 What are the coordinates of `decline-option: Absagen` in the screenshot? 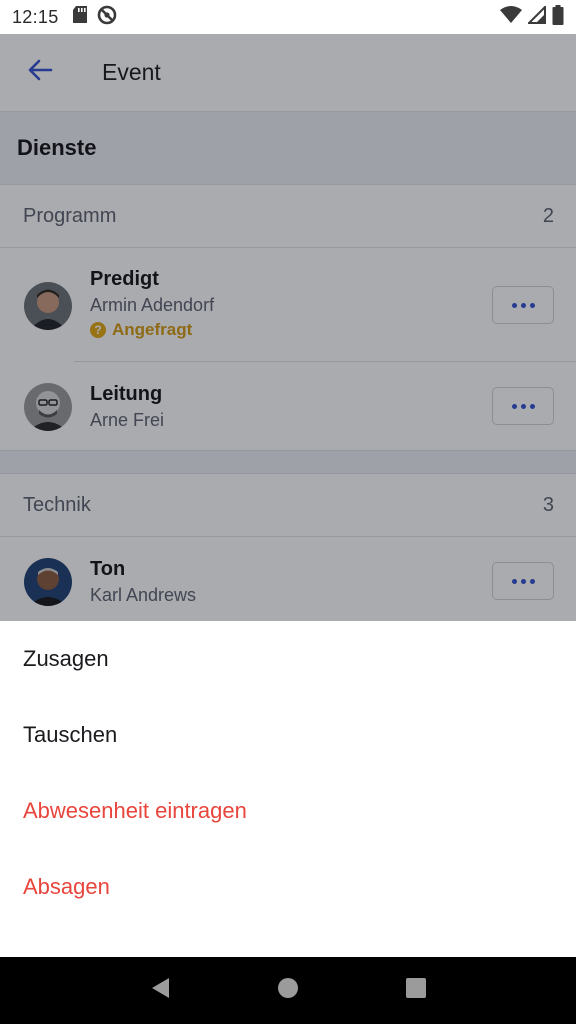 It's located at (288, 887).